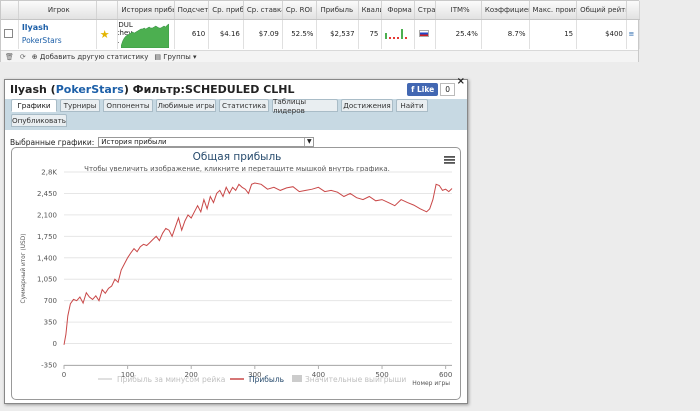  Describe the element at coordinates (128, 105) in the screenshot. I see `tab-opponents: Оппоненты` at that location.